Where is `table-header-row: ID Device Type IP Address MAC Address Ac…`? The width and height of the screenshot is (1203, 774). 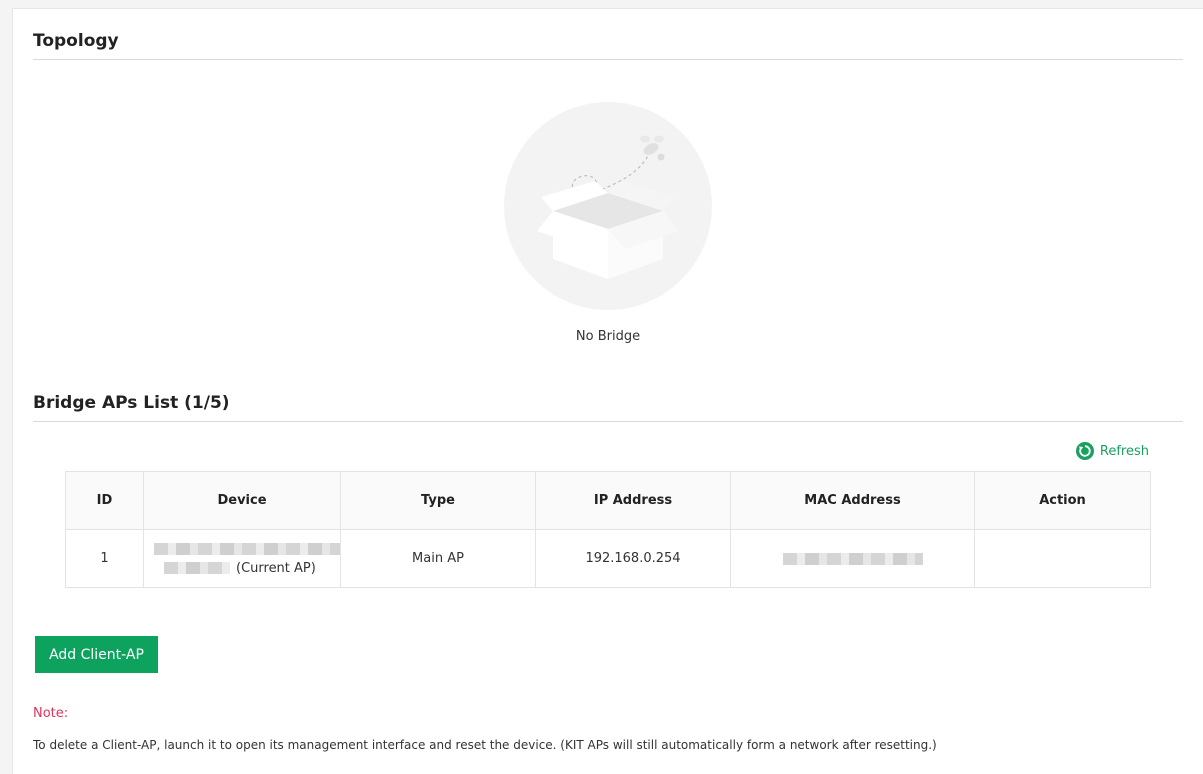 table-header-row: ID Device Type IP Address MAC Address Ac… is located at coordinates (608, 500).